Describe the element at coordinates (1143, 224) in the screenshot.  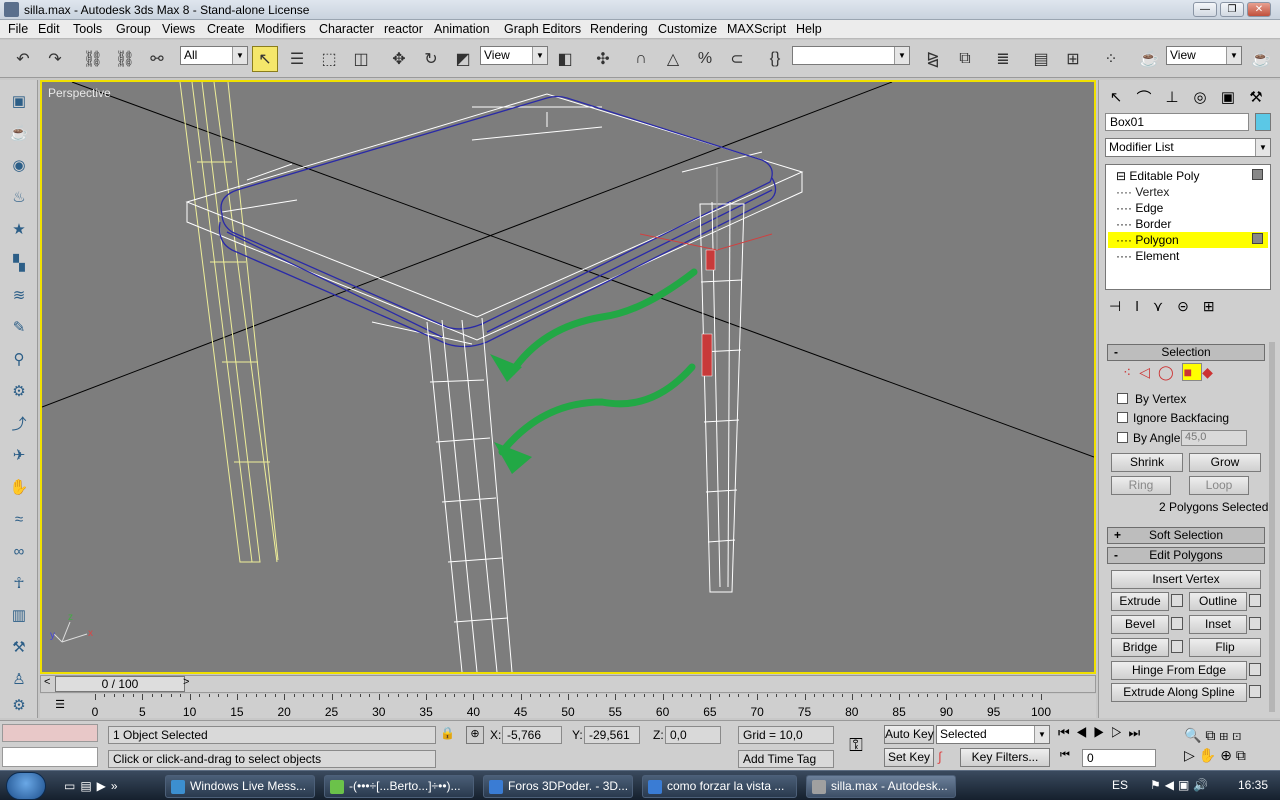
I see `stack-border: ···· Border` at that location.